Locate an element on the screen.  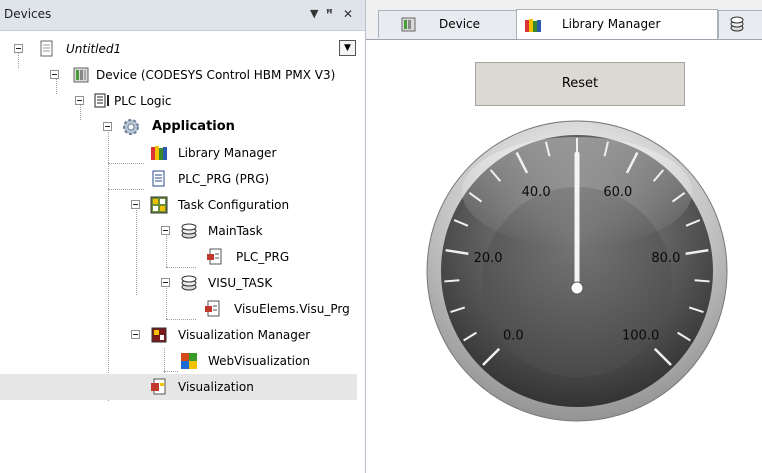
tree-item-label: Visualization is located at coordinates (216, 387).